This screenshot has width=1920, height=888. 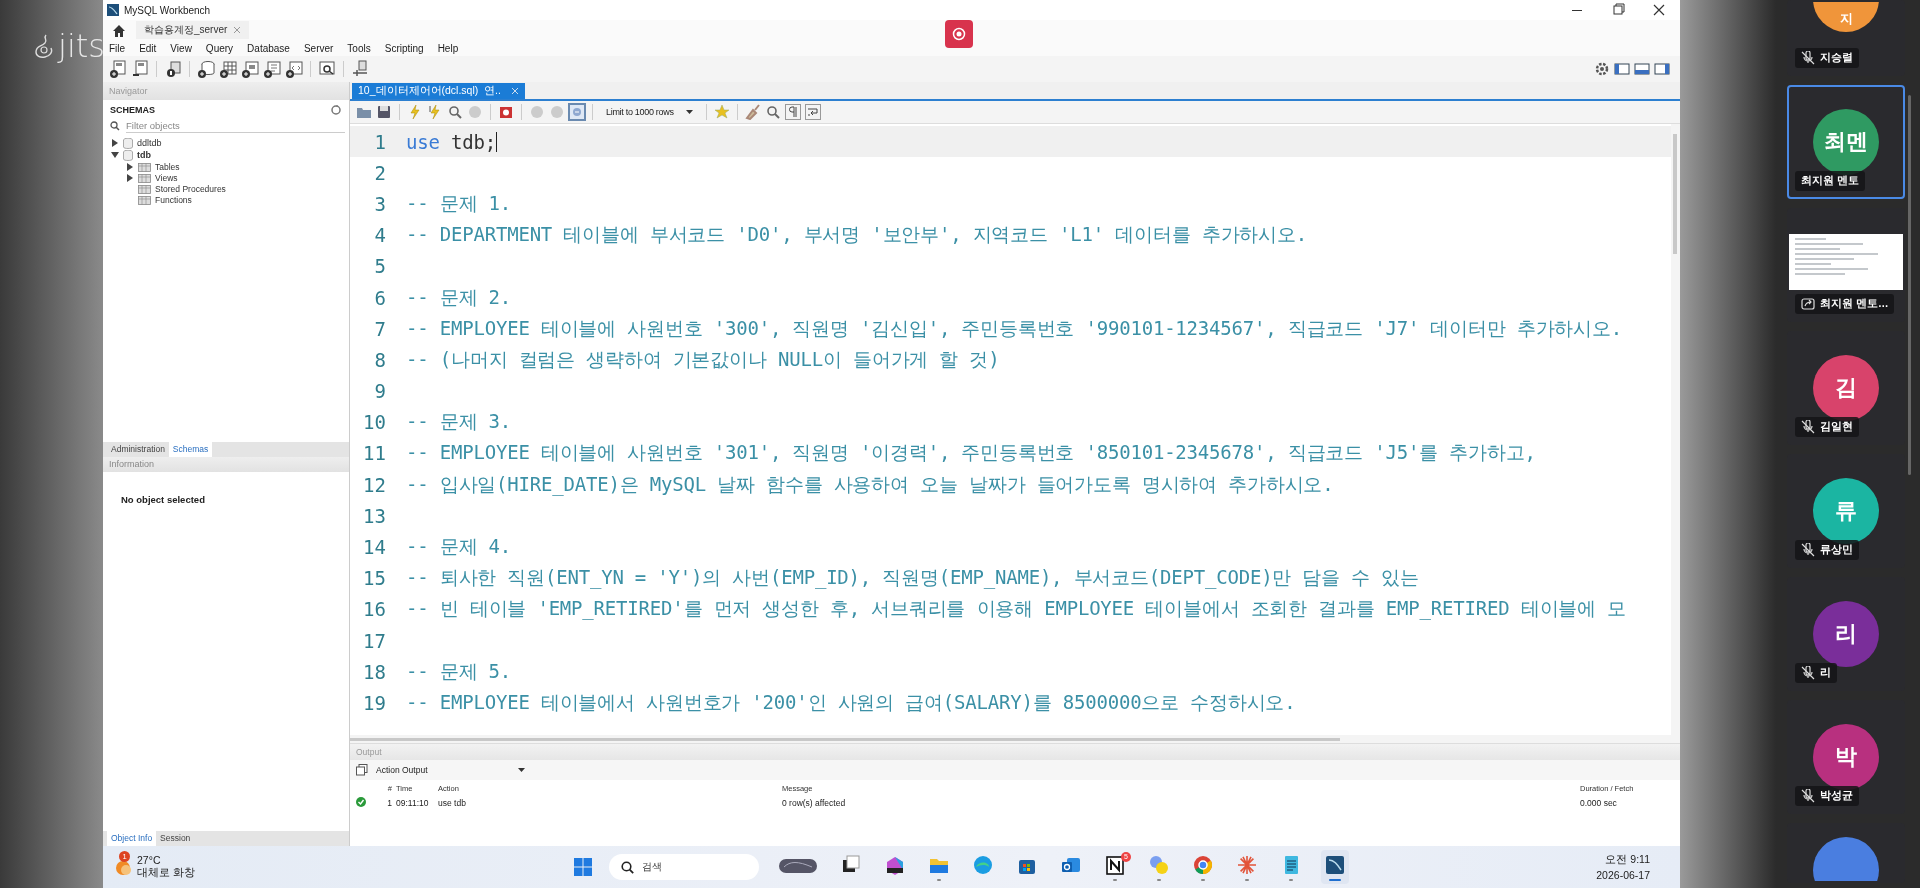 I want to click on dolphin-app-icon, so click(x=1335, y=864).